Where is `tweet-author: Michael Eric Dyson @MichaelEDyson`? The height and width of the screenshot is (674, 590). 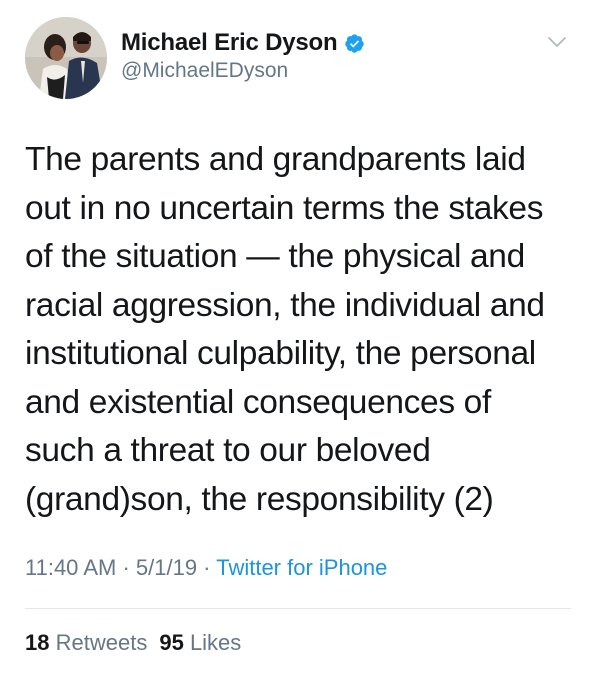
tweet-author: Michael Eric Dyson @MichaelEDyson is located at coordinates (243, 56).